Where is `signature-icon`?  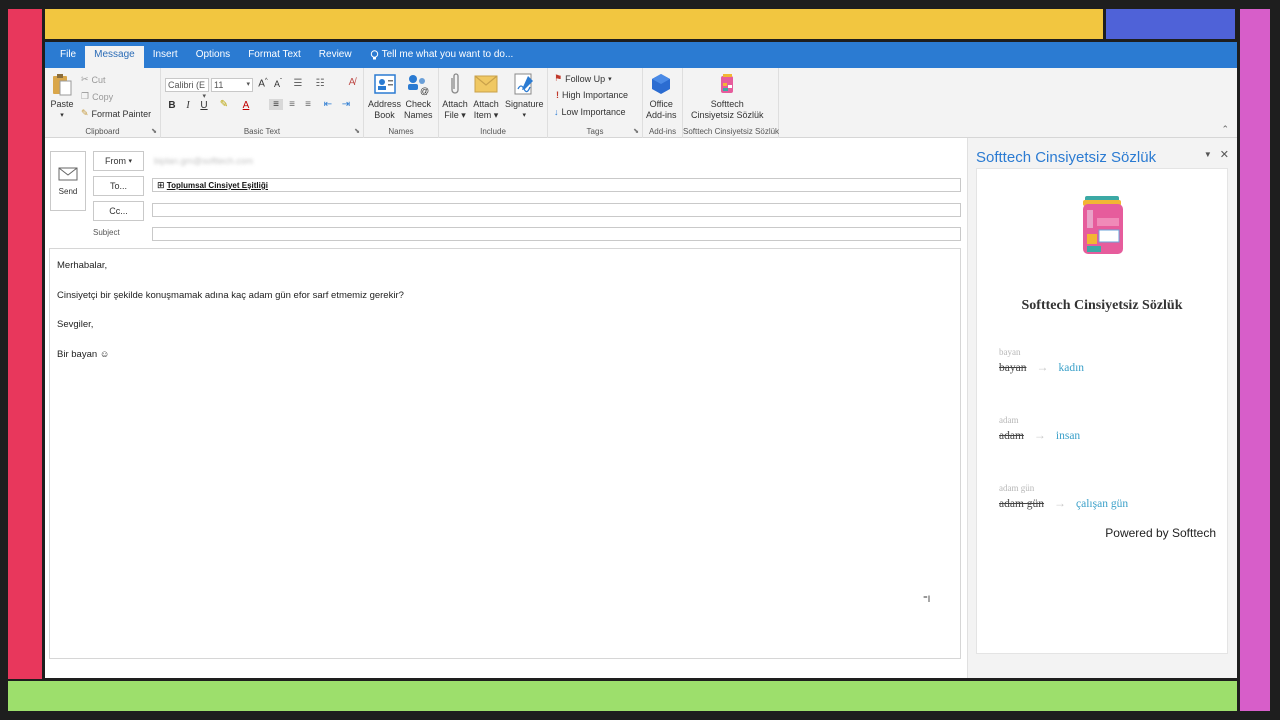 signature-icon is located at coordinates (524, 84).